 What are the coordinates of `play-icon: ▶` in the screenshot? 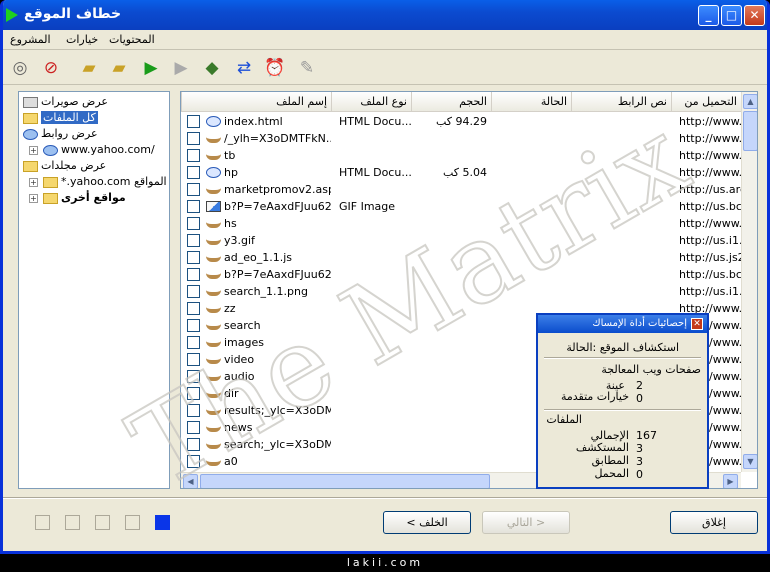 It's located at (151, 68).